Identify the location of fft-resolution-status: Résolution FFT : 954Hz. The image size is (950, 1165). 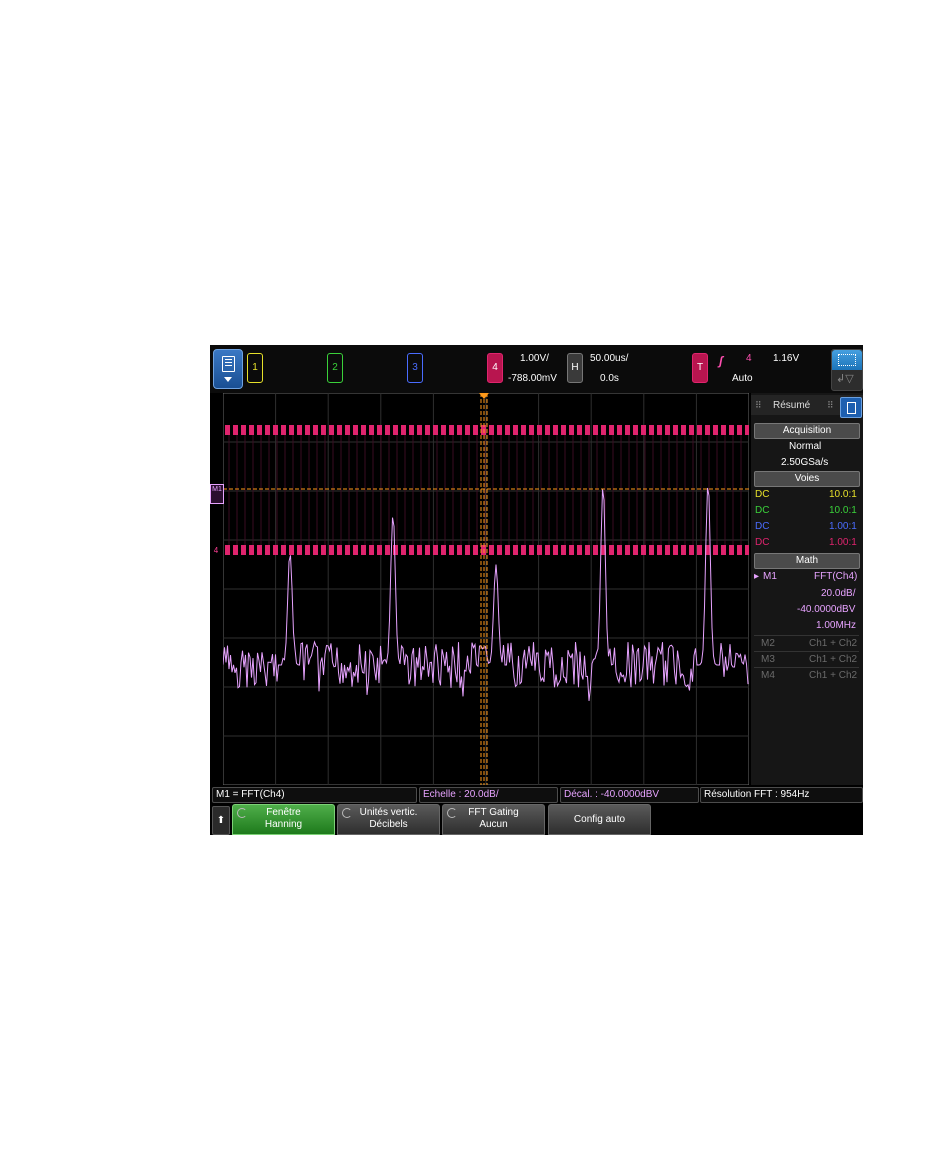
(781, 795).